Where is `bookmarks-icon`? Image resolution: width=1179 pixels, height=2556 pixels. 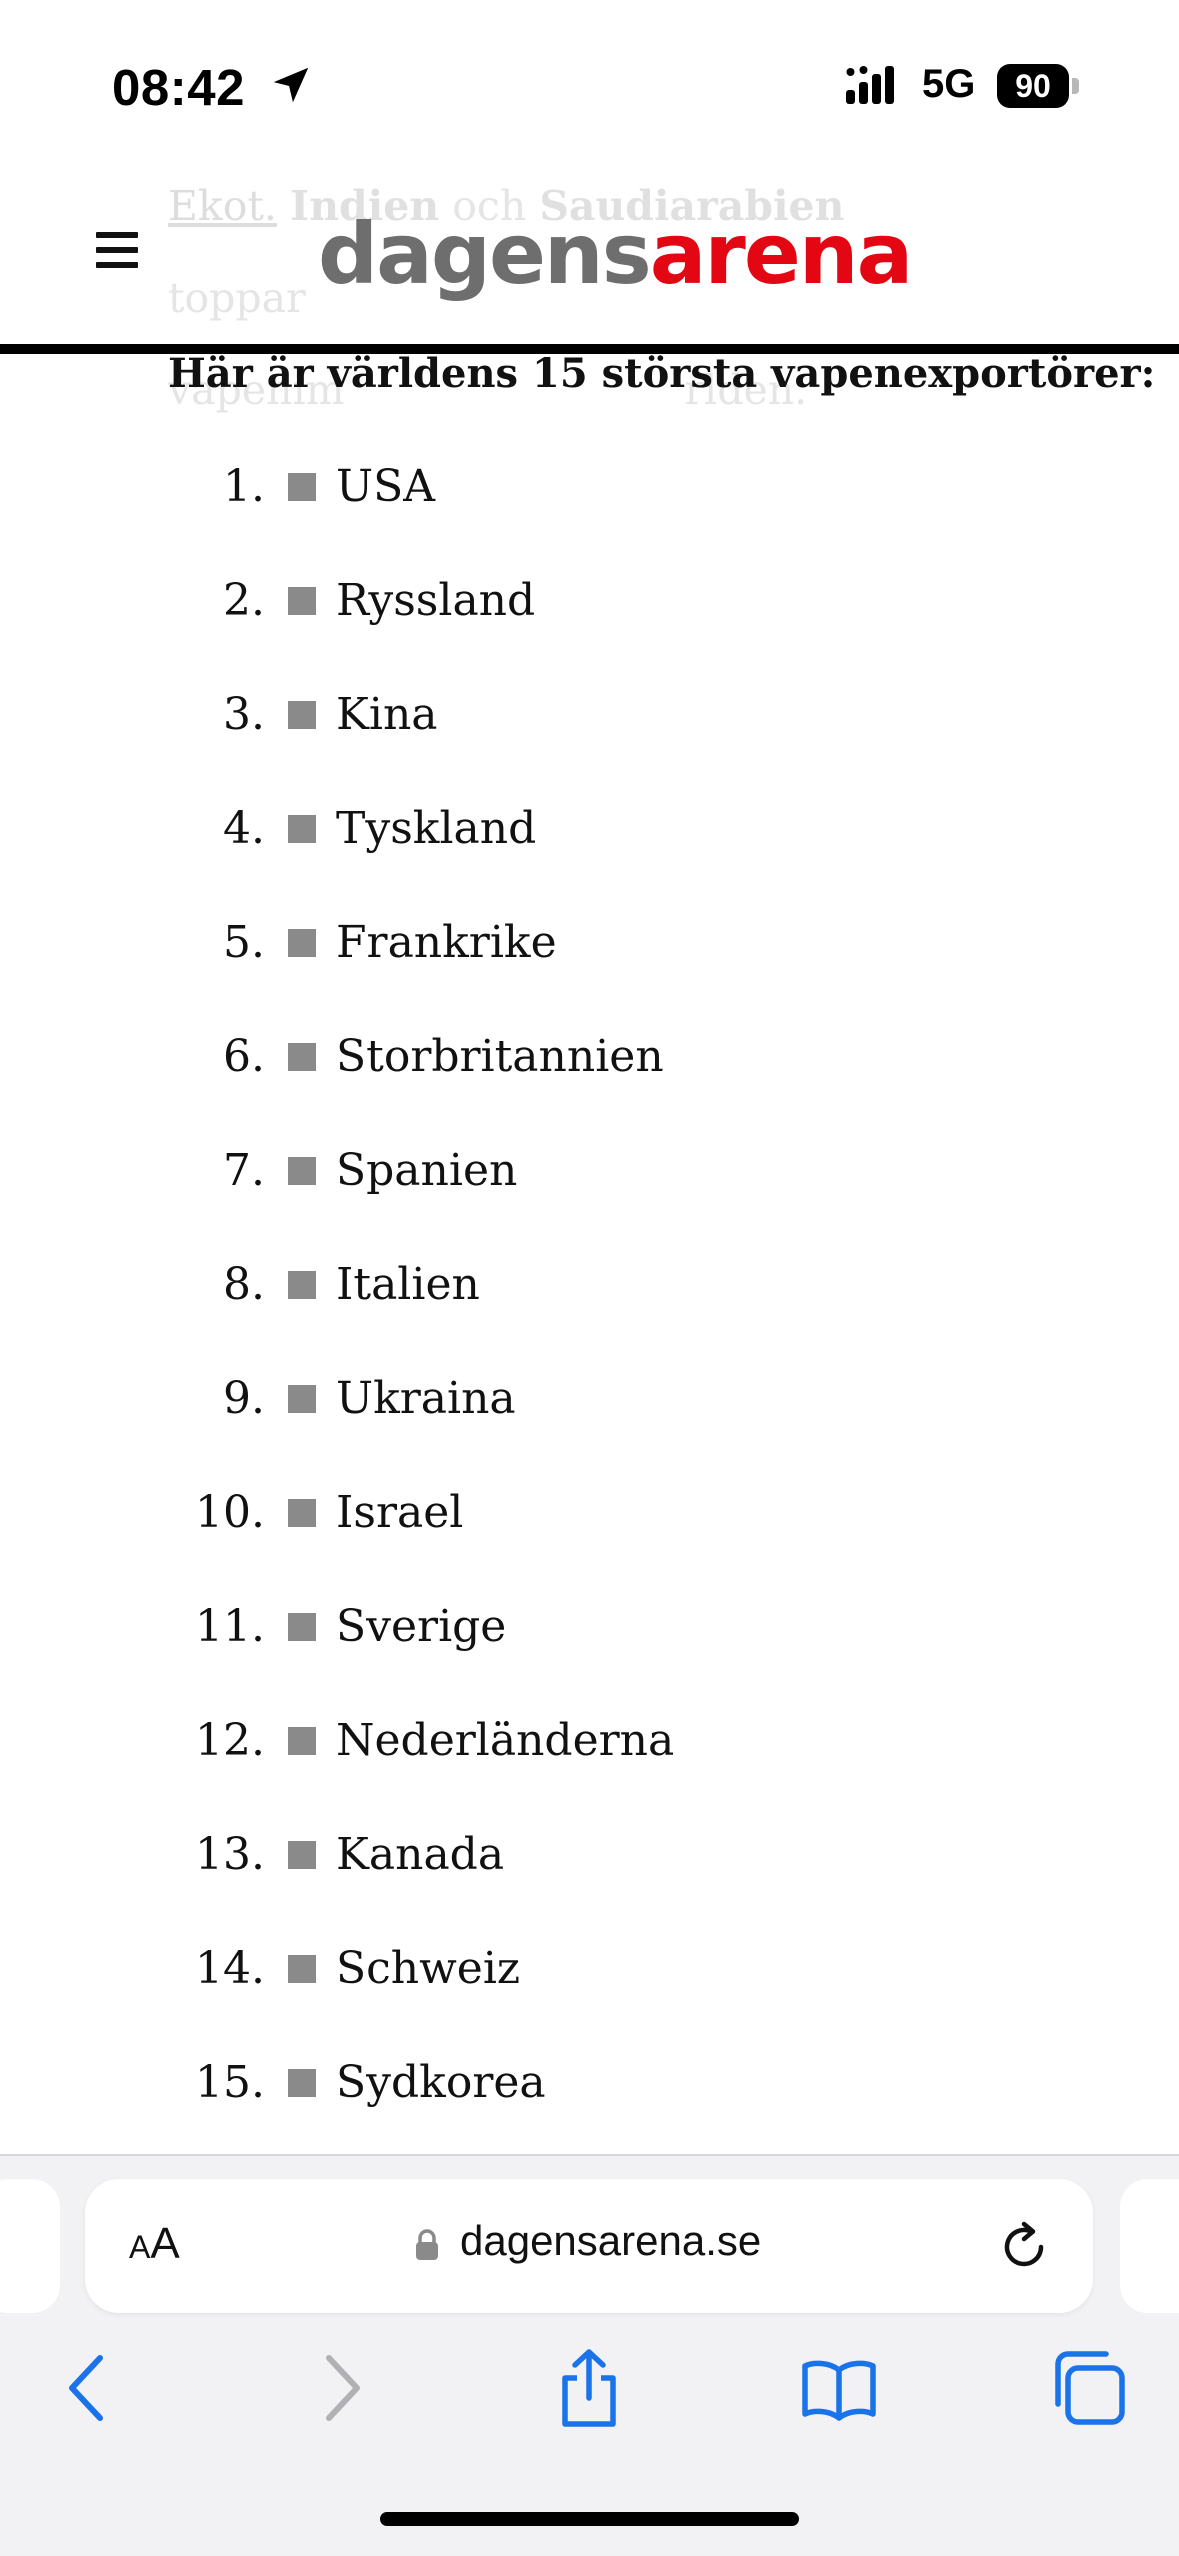 bookmarks-icon is located at coordinates (839, 2388).